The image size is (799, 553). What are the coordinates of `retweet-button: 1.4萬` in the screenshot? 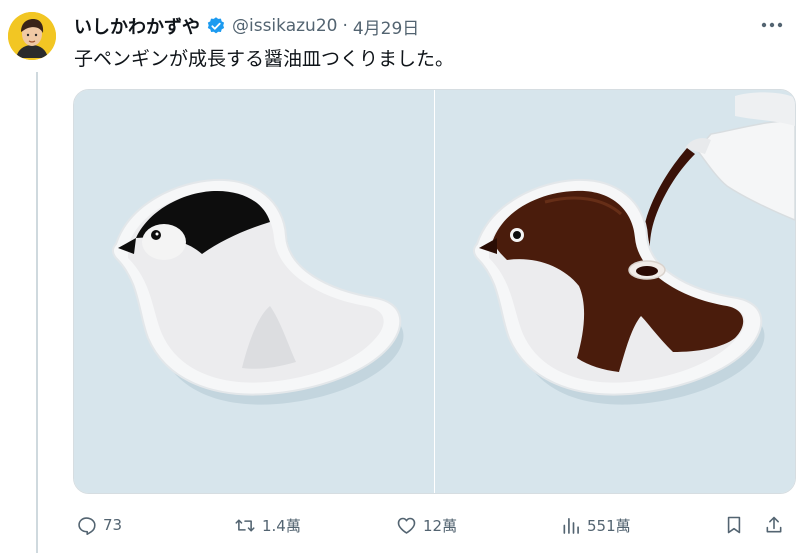 It's located at (267, 525).